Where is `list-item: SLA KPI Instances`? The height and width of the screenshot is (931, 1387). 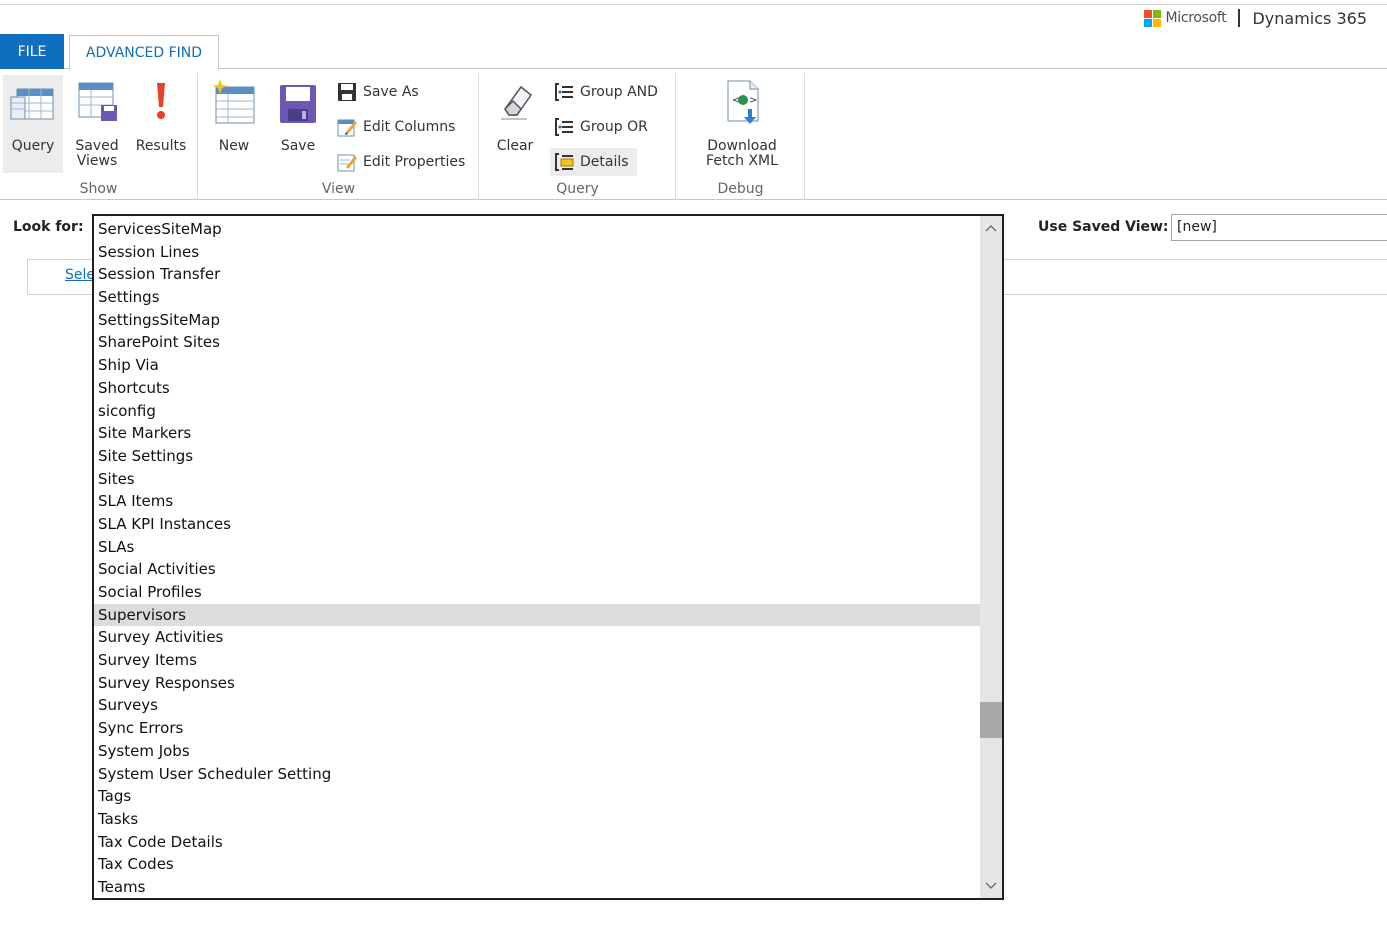 list-item: SLA KPI Instances is located at coordinates (537, 524).